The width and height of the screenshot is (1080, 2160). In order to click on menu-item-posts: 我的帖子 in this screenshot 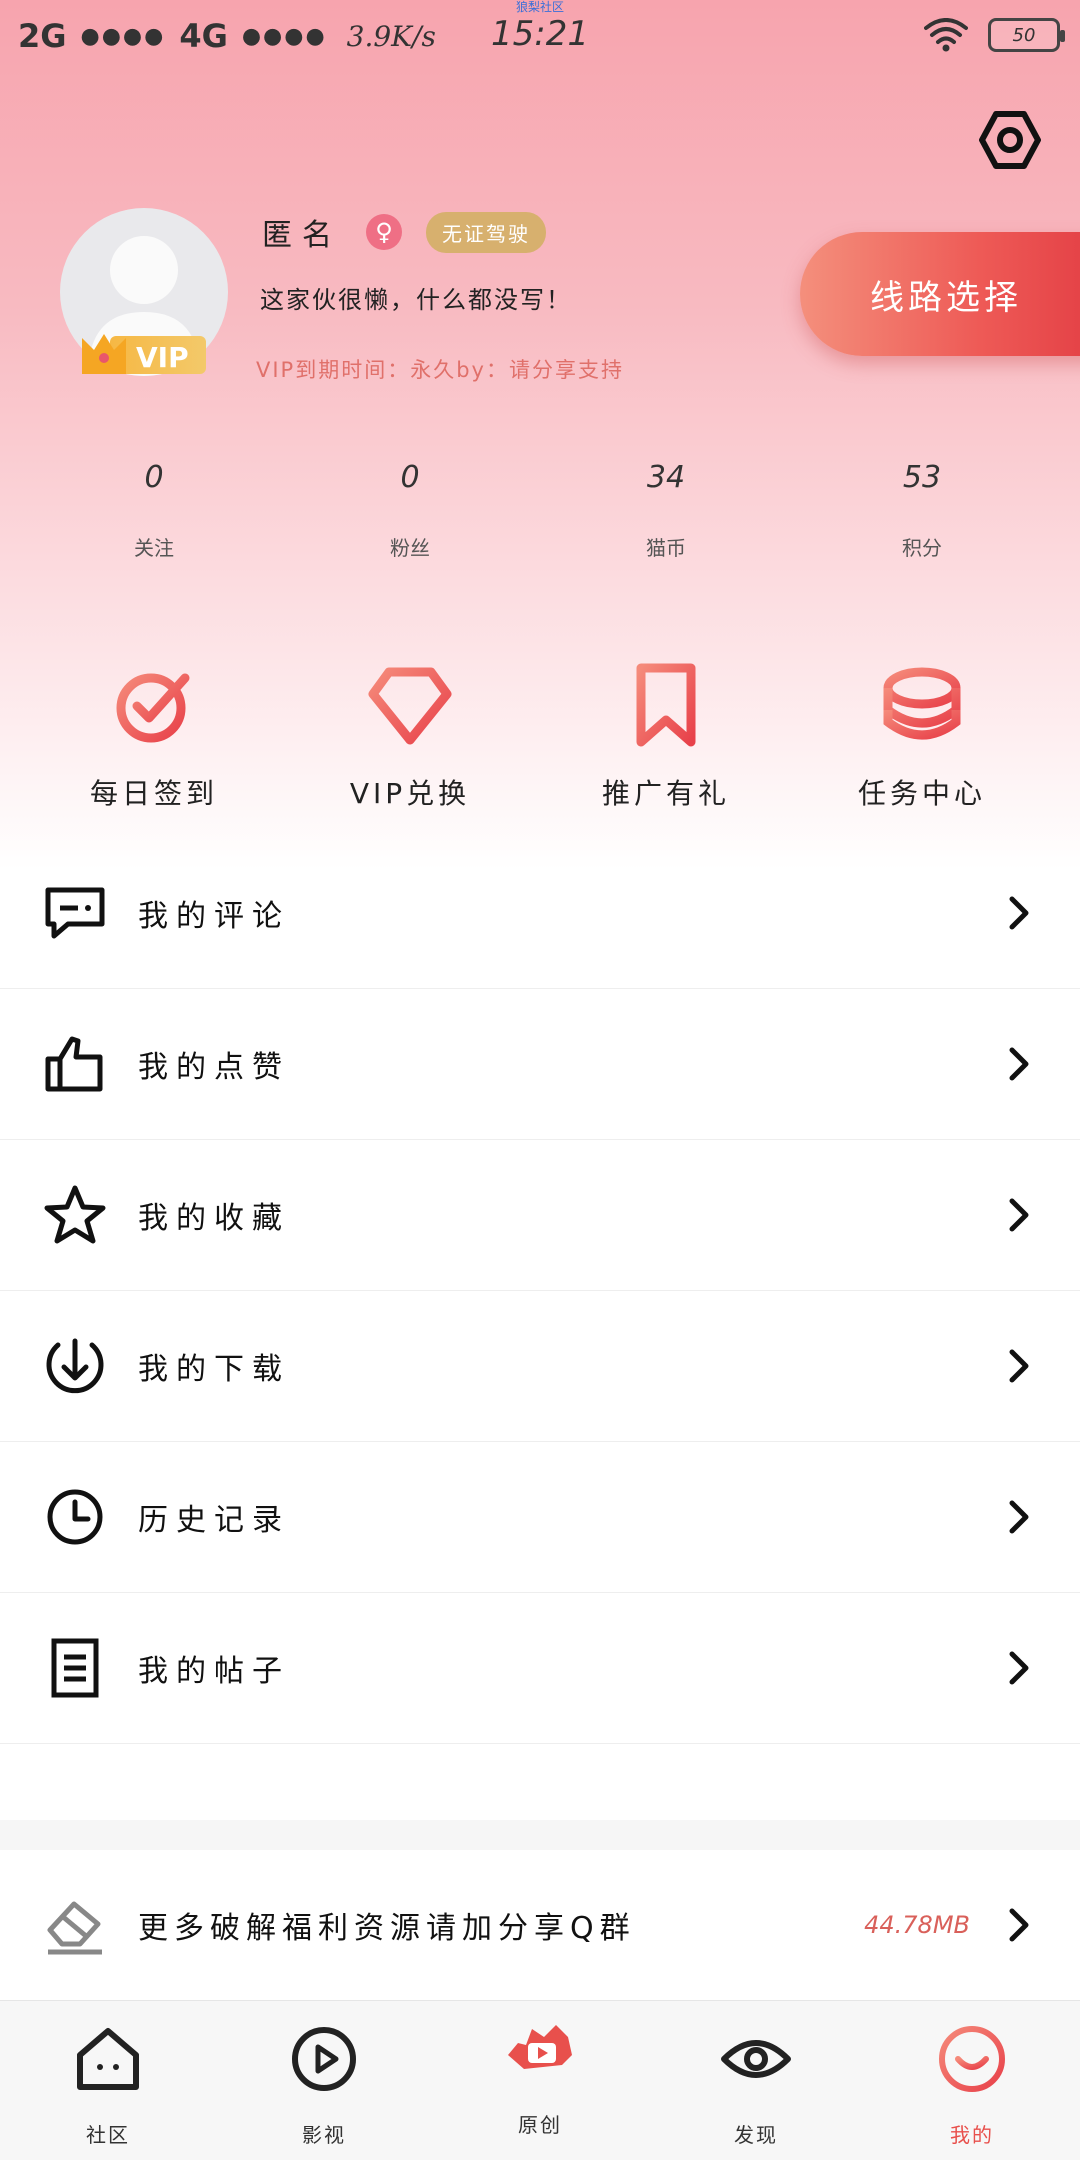, I will do `click(540, 1668)`.